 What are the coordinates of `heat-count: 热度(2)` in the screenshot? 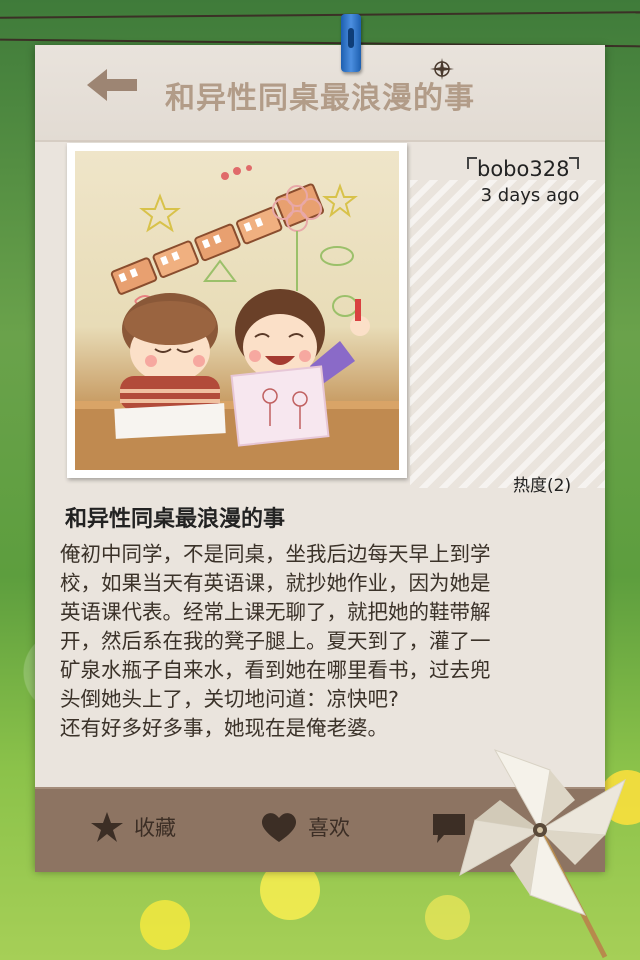 It's located at (542, 486).